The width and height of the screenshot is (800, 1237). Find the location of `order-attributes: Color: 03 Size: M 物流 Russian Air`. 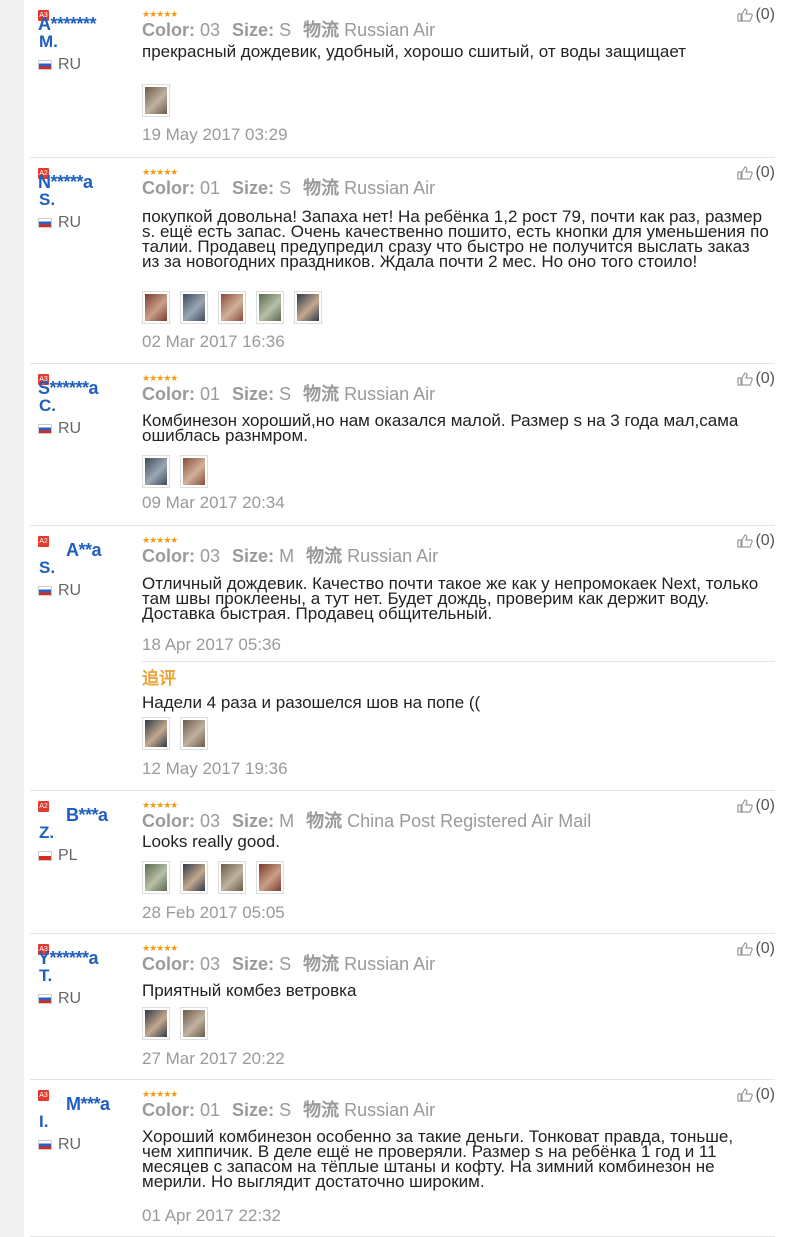

order-attributes: Color: 03 Size: M 物流 Russian Air is located at coordinates (290, 556).